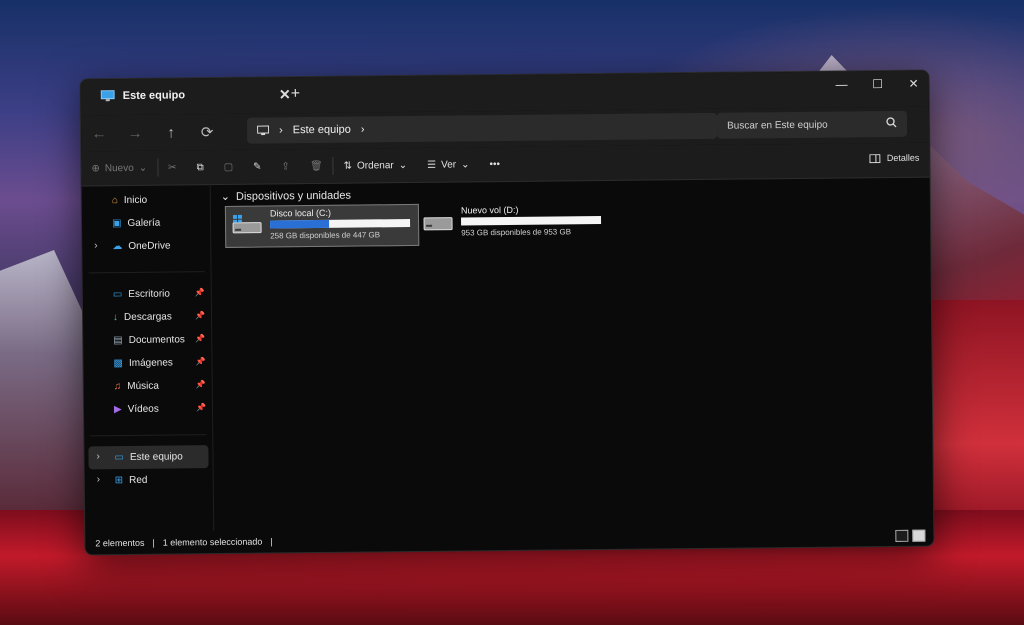 The width and height of the screenshot is (1024, 625). Describe the element at coordinates (135, 200) in the screenshot. I see `sidebar-item-label: Inicio` at that location.